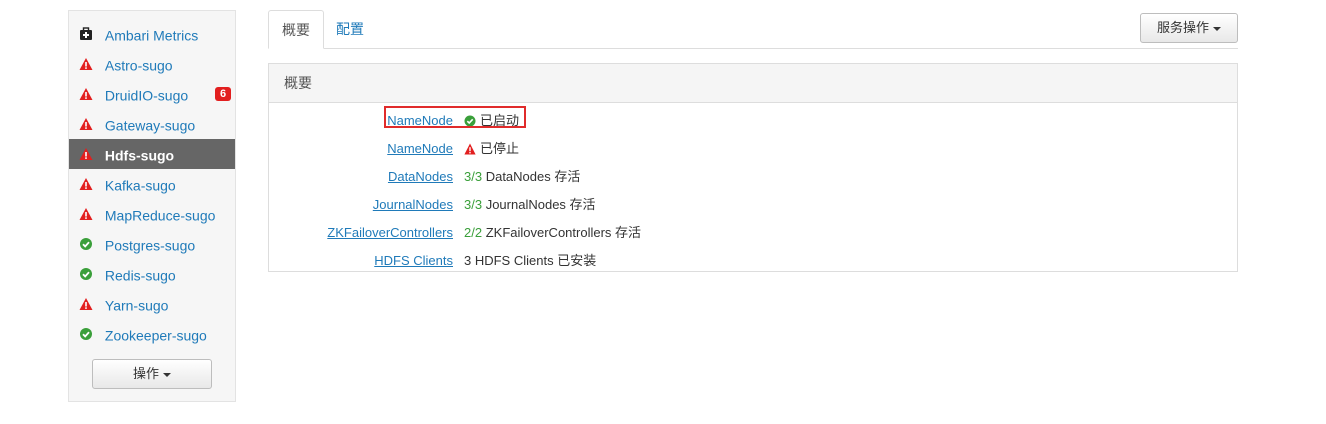 The width and height of the screenshot is (1326, 424). I want to click on highlight-box, so click(455, 117).